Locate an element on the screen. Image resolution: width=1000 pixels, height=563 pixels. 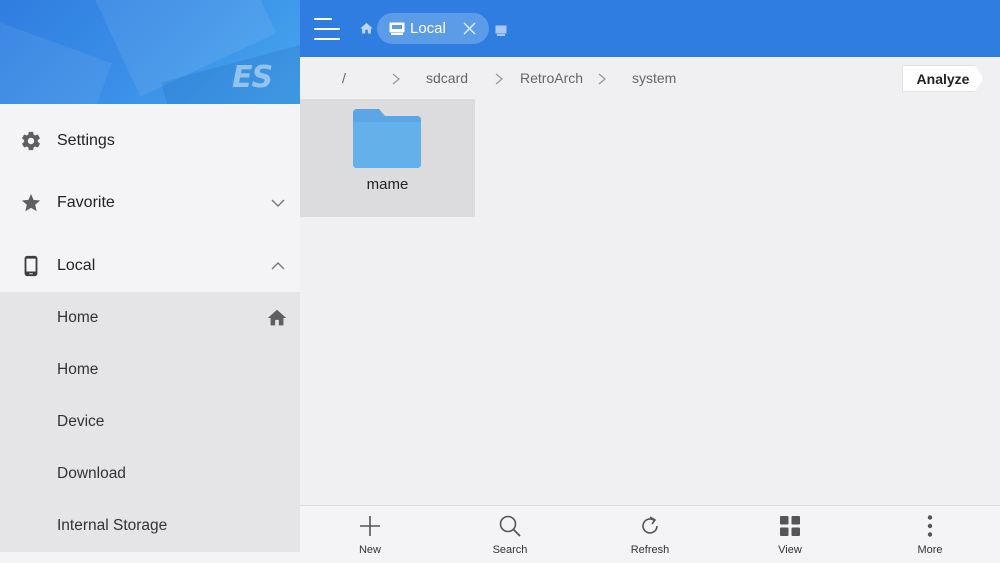
more-button: More is located at coordinates (930, 534).